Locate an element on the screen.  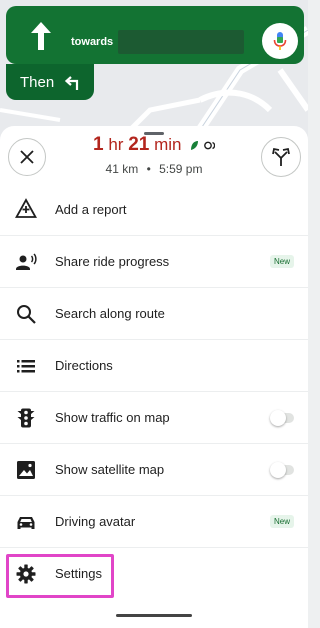
toll-icon is located at coordinates (210, 145).